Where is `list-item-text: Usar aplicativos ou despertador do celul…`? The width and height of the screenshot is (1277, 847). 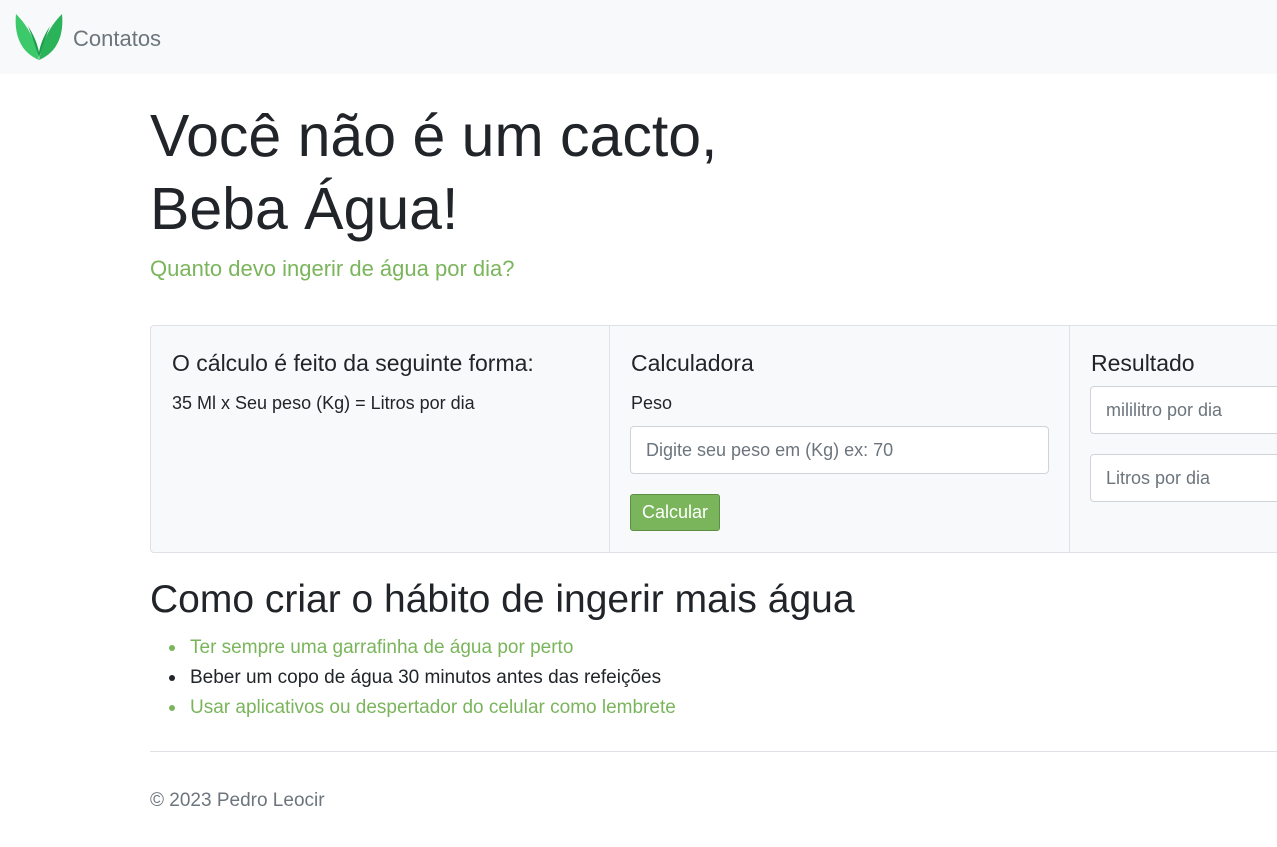
list-item-text: Usar aplicativos ou despertador do celul… is located at coordinates (433, 707).